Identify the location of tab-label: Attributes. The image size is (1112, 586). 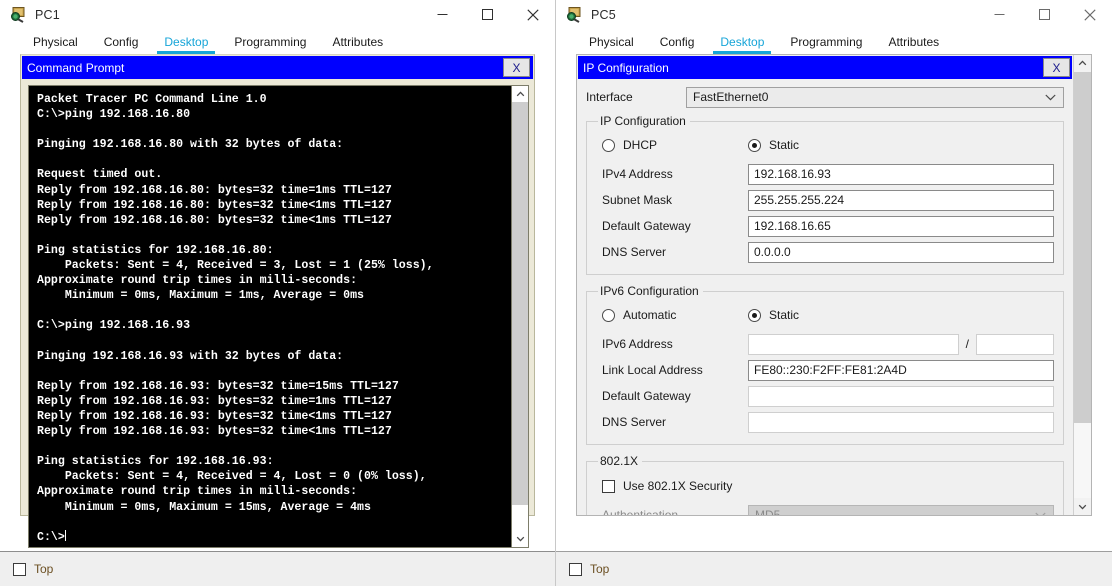
(358, 41).